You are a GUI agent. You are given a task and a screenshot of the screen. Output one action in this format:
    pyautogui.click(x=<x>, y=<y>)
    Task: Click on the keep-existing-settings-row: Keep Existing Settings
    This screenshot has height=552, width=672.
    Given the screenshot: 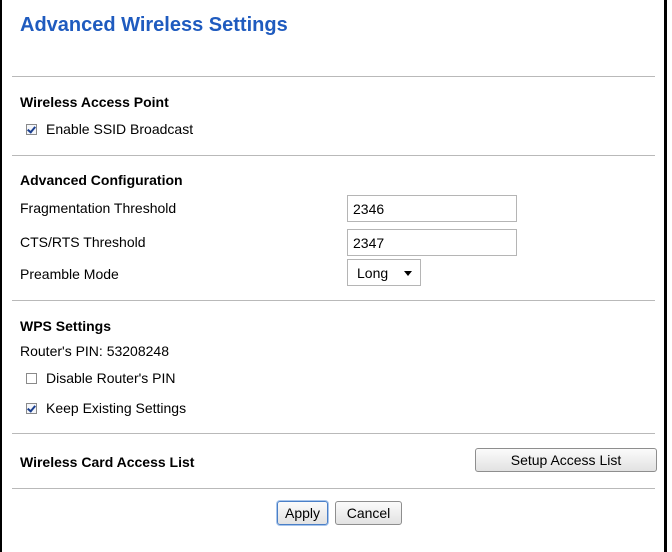 What is the action you would take?
    pyautogui.click(x=106, y=408)
    